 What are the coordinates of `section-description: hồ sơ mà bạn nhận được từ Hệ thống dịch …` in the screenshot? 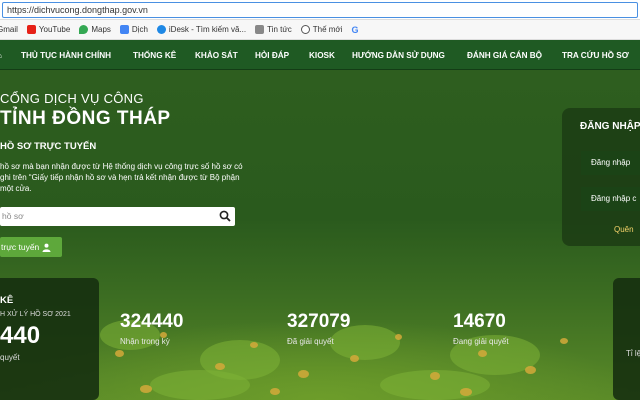 It's located at (121, 177).